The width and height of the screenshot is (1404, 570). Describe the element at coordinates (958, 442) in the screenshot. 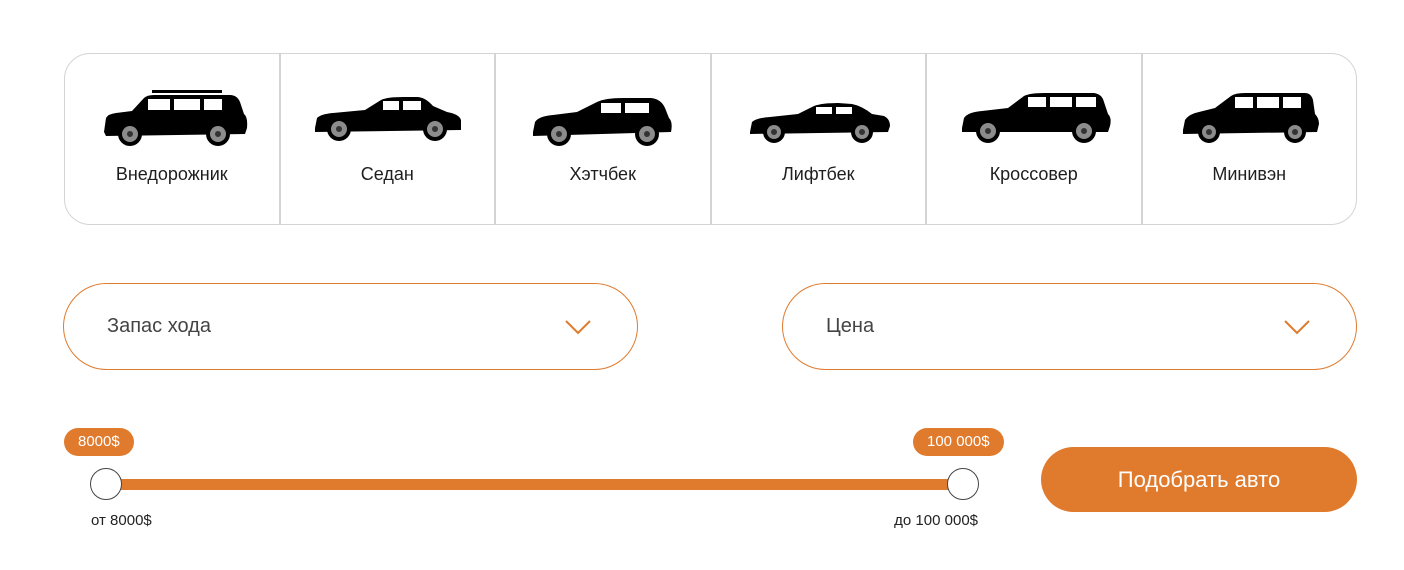

I see `price-max-bubble: 100 000$` at that location.